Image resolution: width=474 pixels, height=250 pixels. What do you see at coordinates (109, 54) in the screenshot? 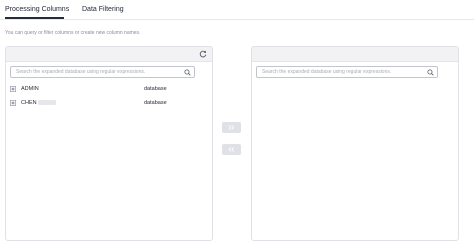
I see `source-panel-header` at bounding box center [109, 54].